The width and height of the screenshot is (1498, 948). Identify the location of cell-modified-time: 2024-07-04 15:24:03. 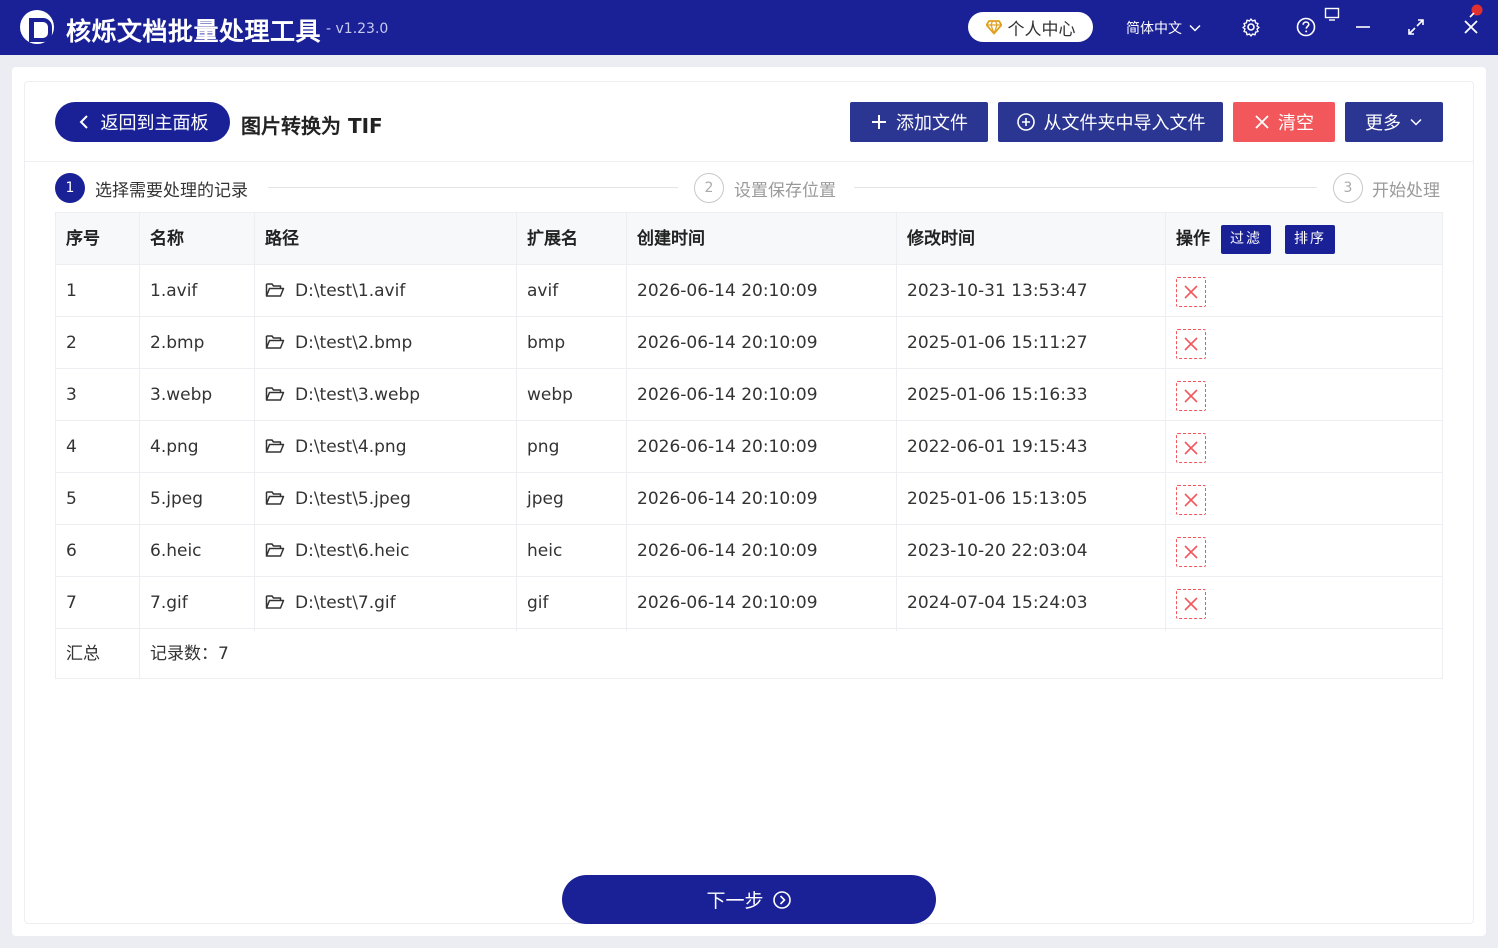
(997, 603).